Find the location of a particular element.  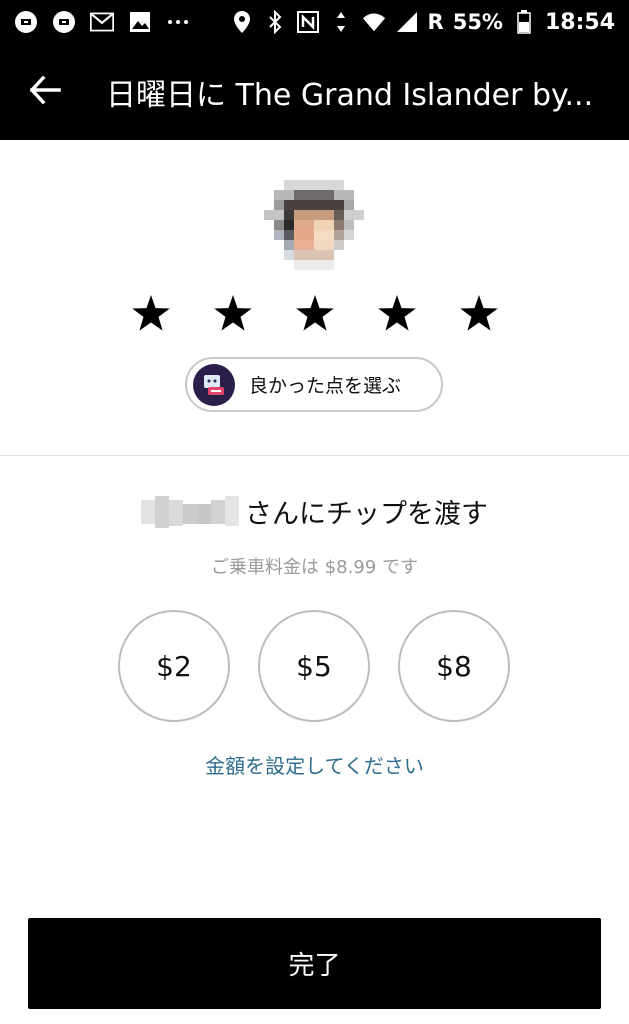

back-button is located at coordinates (45, 92).